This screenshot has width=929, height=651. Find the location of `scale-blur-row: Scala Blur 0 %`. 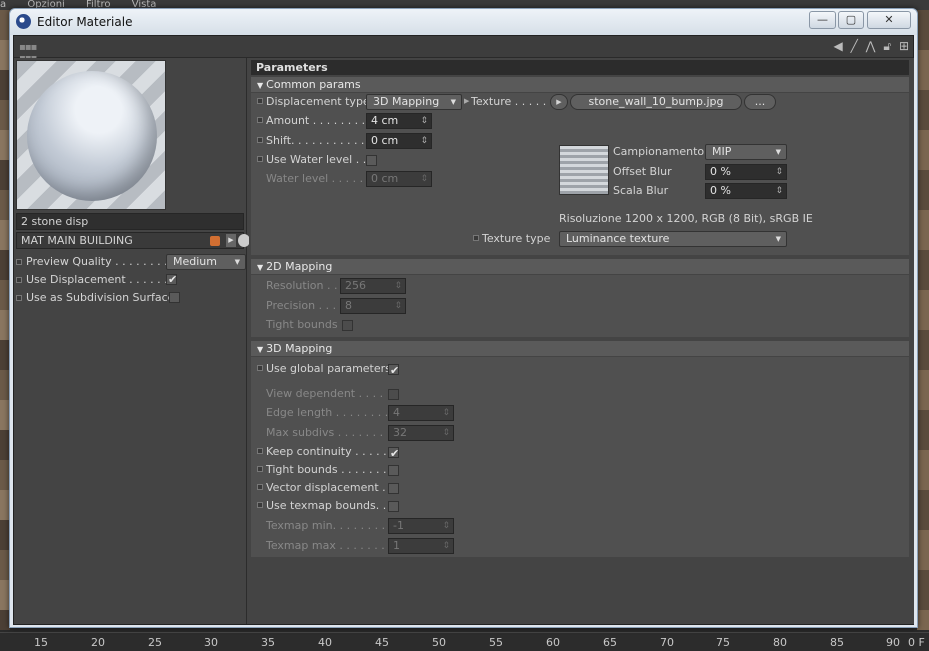

scale-blur-row: Scala Blur 0 % is located at coordinates (763, 191).